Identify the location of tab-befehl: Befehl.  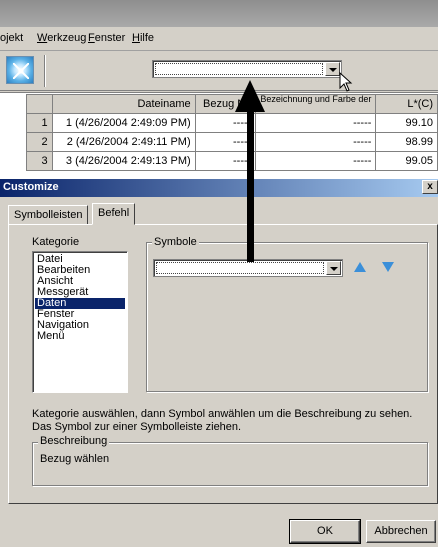
(114, 214).